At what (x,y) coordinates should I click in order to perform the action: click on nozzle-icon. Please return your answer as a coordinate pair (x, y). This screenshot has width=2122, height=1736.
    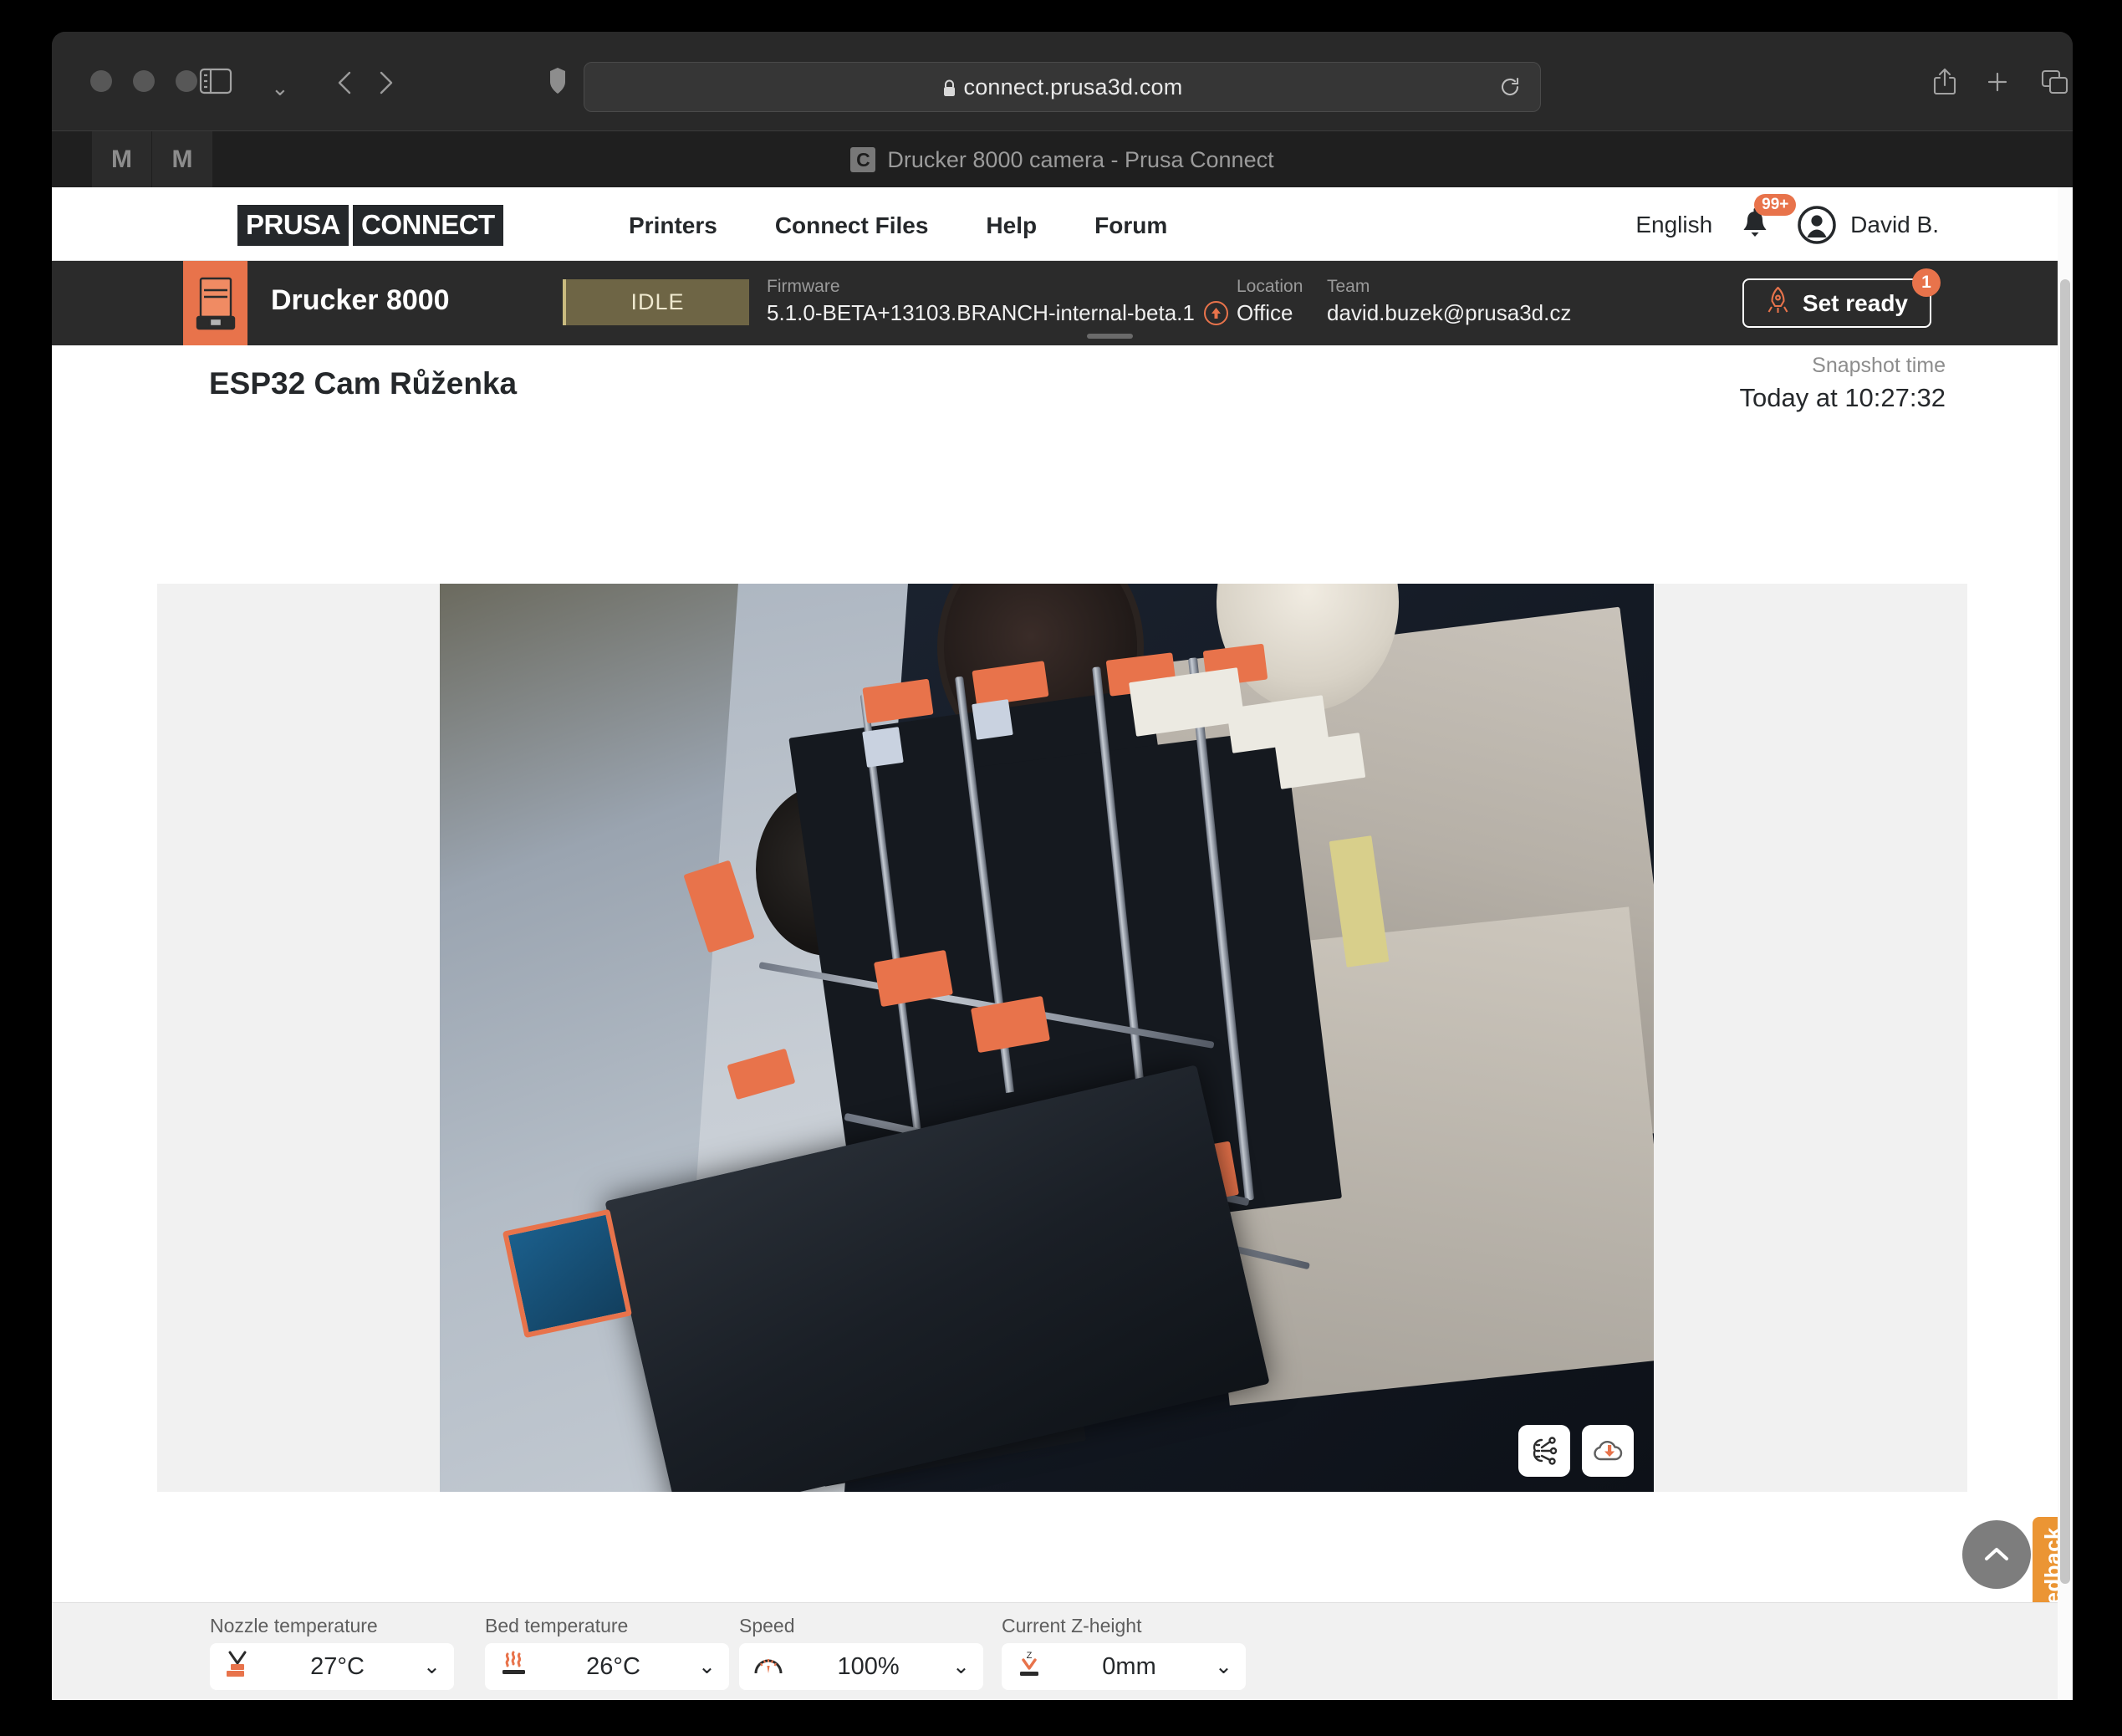
    Looking at the image, I should click on (238, 1667).